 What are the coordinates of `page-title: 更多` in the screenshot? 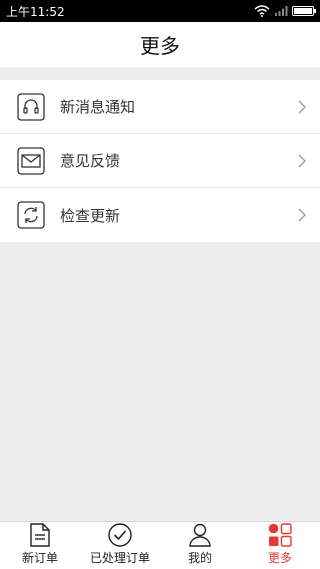 It's located at (160, 46).